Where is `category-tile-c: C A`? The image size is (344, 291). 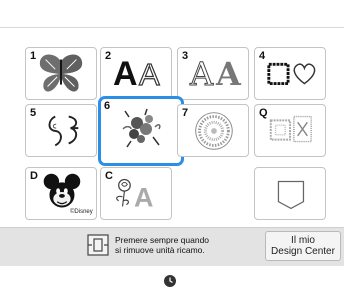 category-tile-c: C A is located at coordinates (136, 193).